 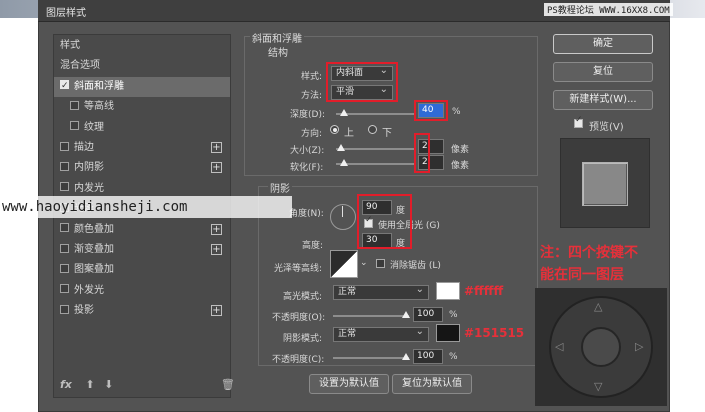 I want to click on style-list-item: 纹理, so click(x=142, y=128).